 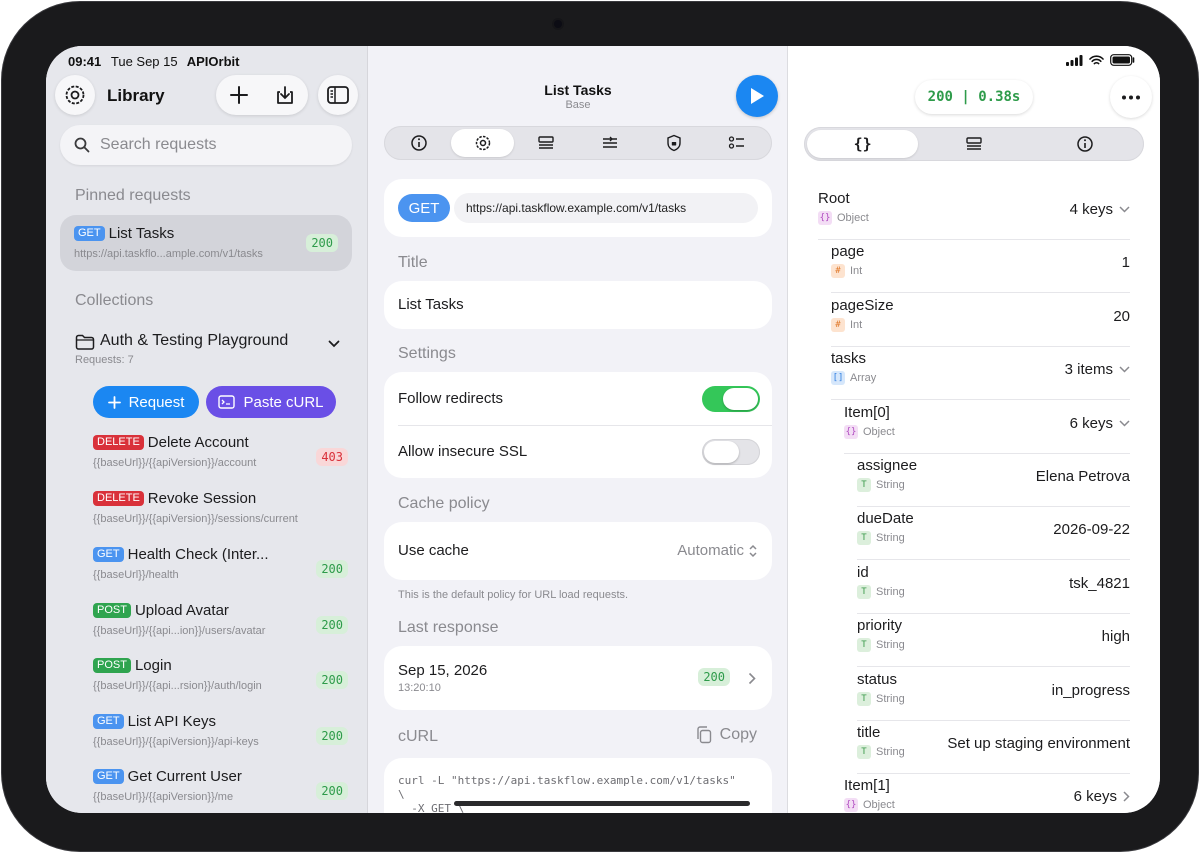 I want to click on copy-icon, so click(x=703, y=735).